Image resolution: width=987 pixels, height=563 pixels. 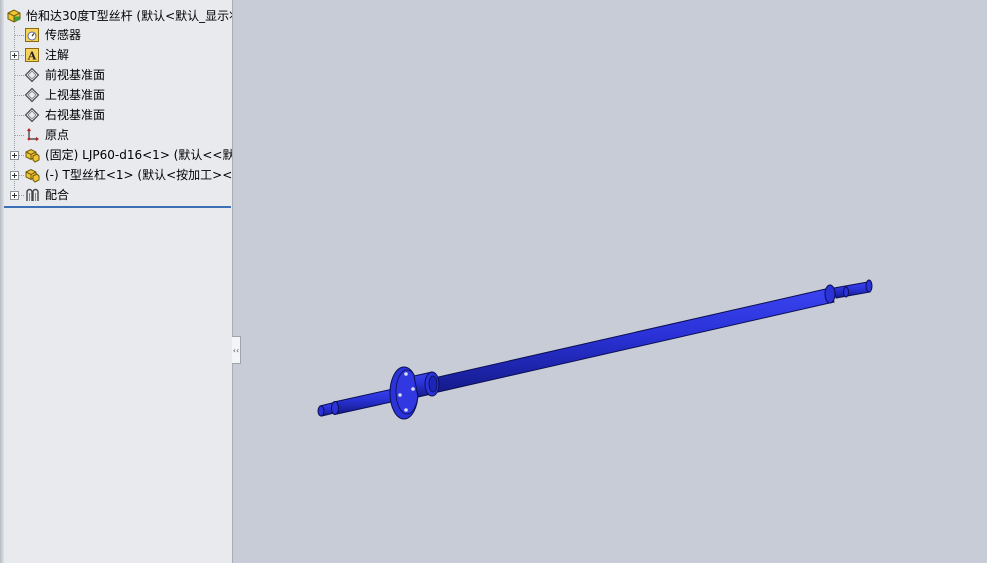 I want to click on tree-item-label: (固定) LJP60-d16<1> (默认<<默认>_显示状态 1>), so click(x=139, y=155).